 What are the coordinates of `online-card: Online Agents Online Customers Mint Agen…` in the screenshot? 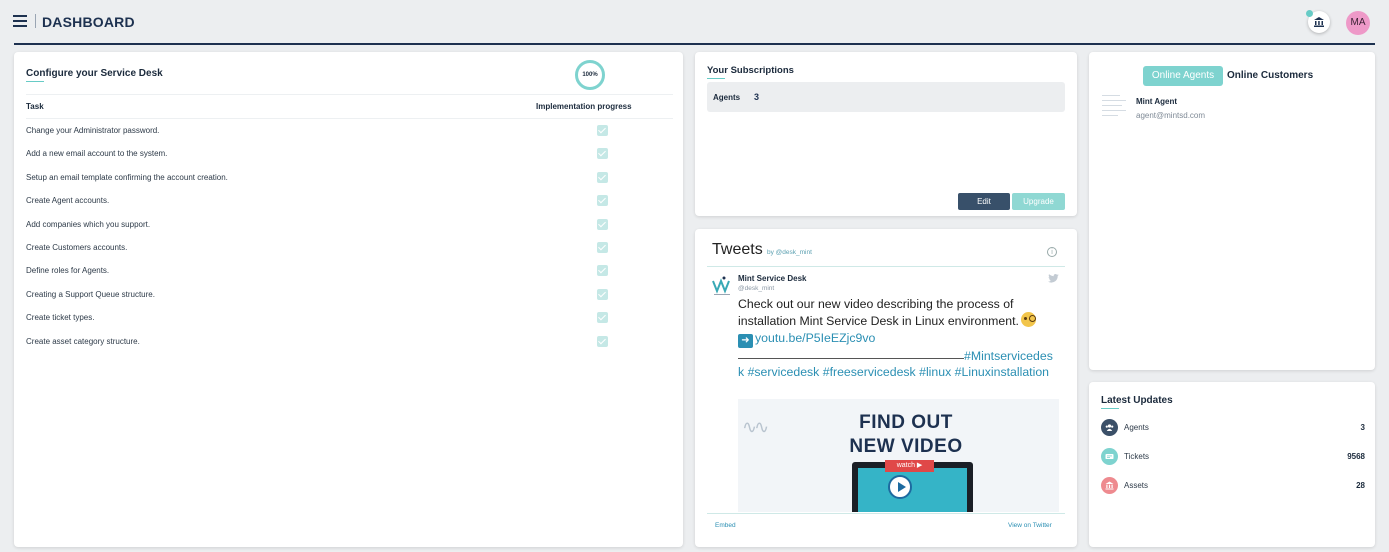 It's located at (1232, 211).